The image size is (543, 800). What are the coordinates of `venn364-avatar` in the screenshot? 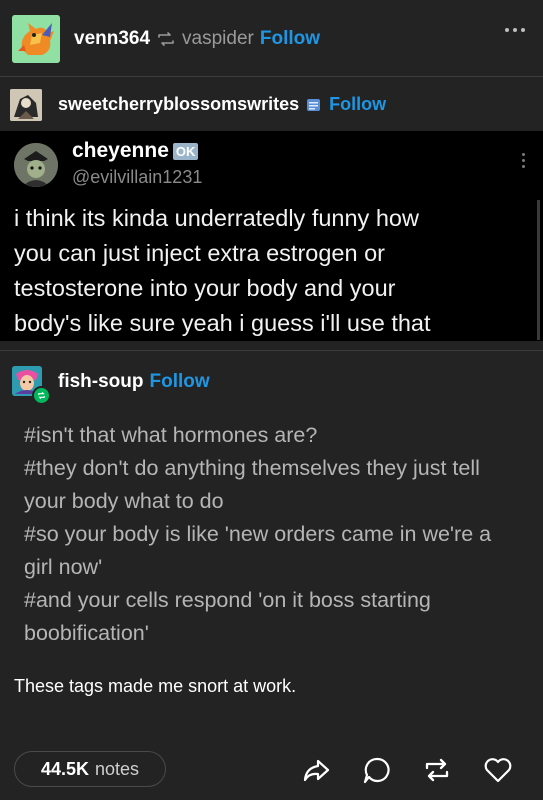 It's located at (36, 39).